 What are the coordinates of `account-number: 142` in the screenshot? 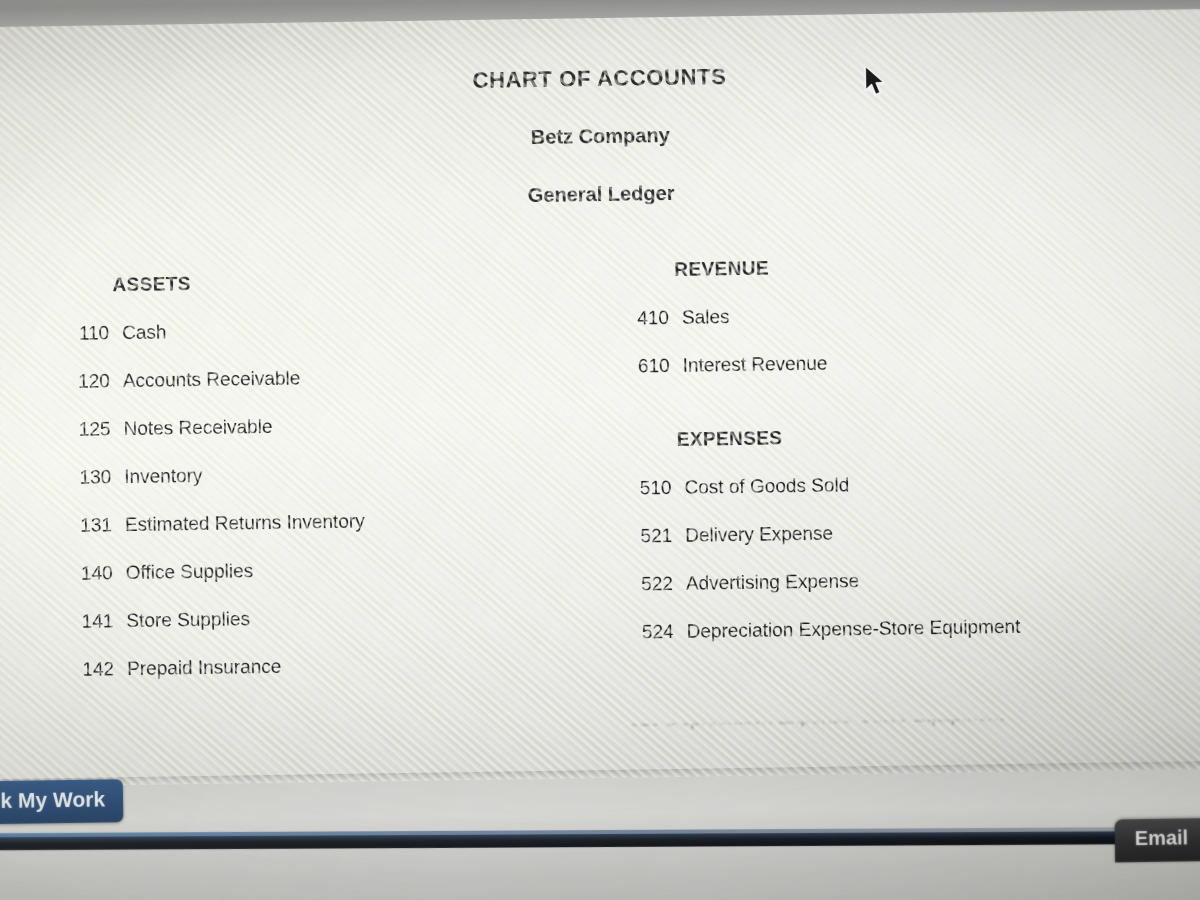 It's located at (98, 670).